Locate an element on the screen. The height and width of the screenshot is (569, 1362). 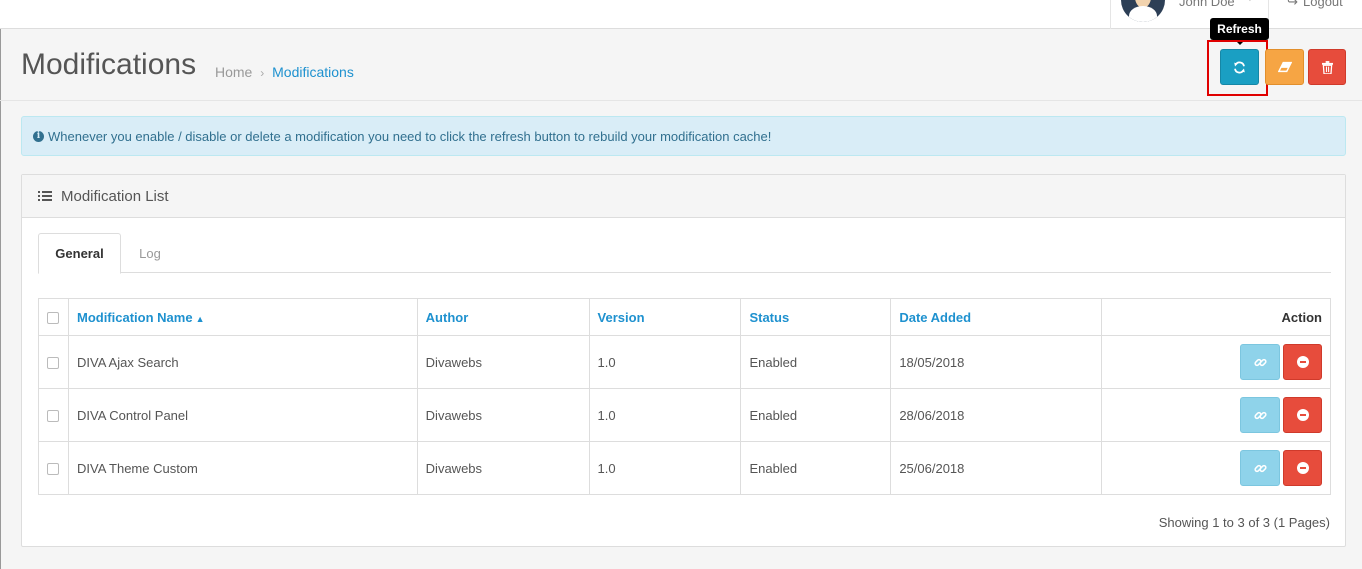
select-all-checkbox is located at coordinates (53, 318).